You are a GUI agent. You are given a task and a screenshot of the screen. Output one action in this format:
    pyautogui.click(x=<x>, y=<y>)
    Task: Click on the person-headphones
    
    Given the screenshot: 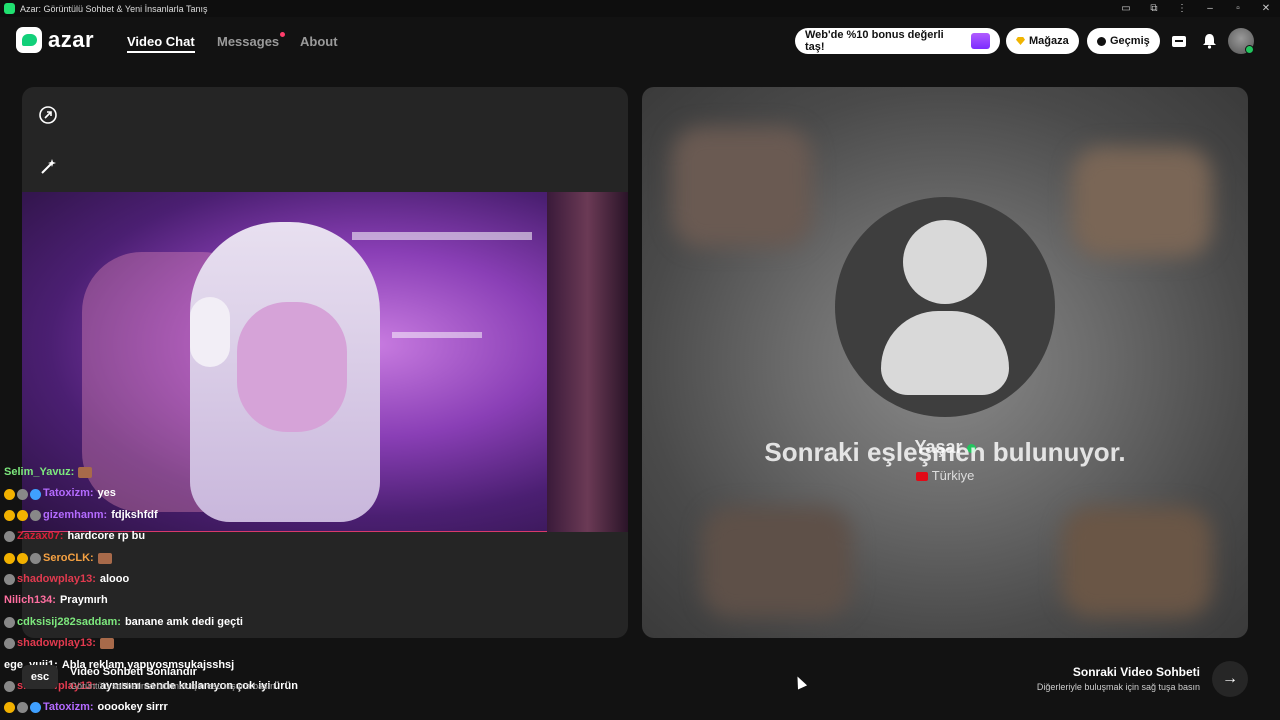 What is the action you would take?
    pyautogui.click(x=210, y=332)
    